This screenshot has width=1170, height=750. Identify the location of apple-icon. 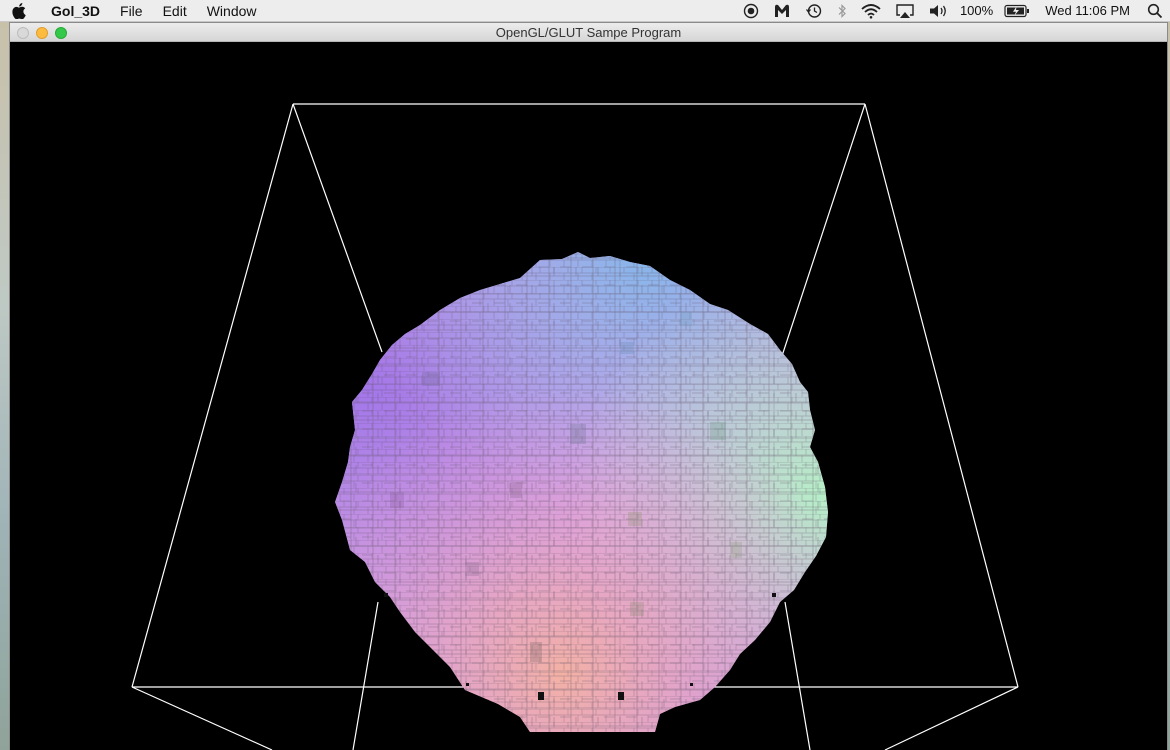
(19, 11).